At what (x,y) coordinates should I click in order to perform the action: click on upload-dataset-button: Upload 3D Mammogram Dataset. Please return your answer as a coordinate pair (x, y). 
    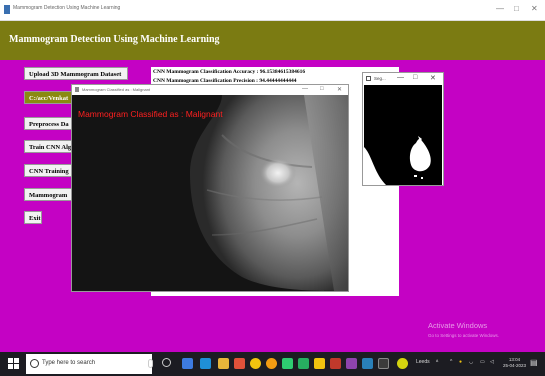
    Looking at the image, I should click on (76, 73).